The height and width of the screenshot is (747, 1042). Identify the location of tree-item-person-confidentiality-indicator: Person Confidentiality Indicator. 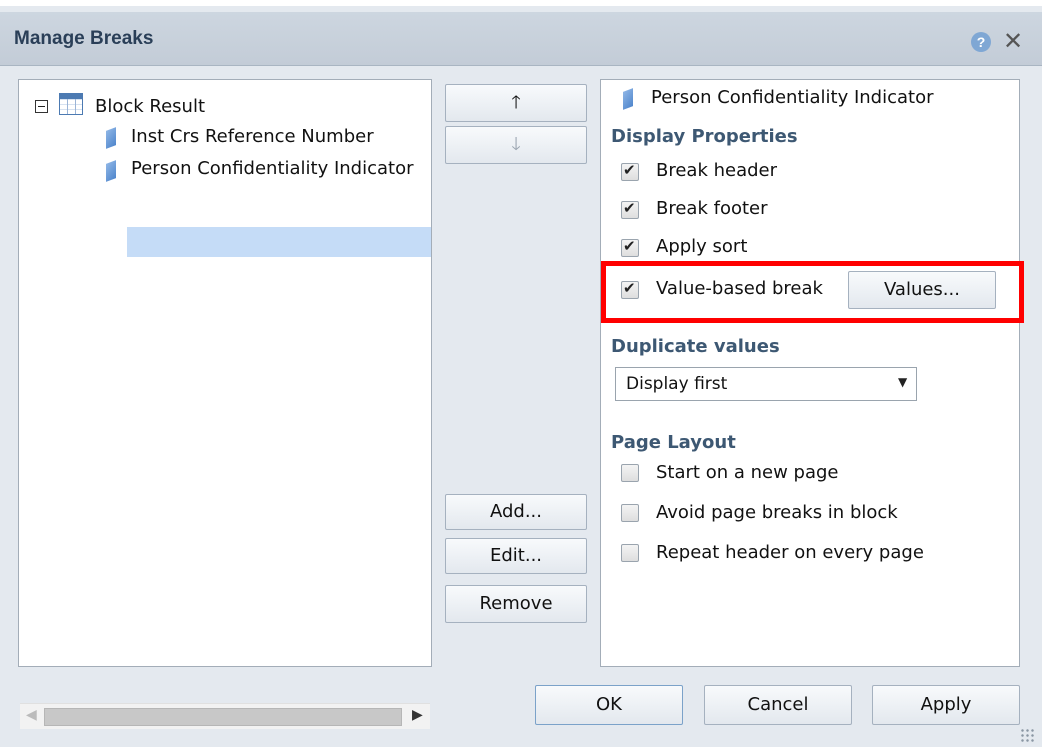
(272, 168).